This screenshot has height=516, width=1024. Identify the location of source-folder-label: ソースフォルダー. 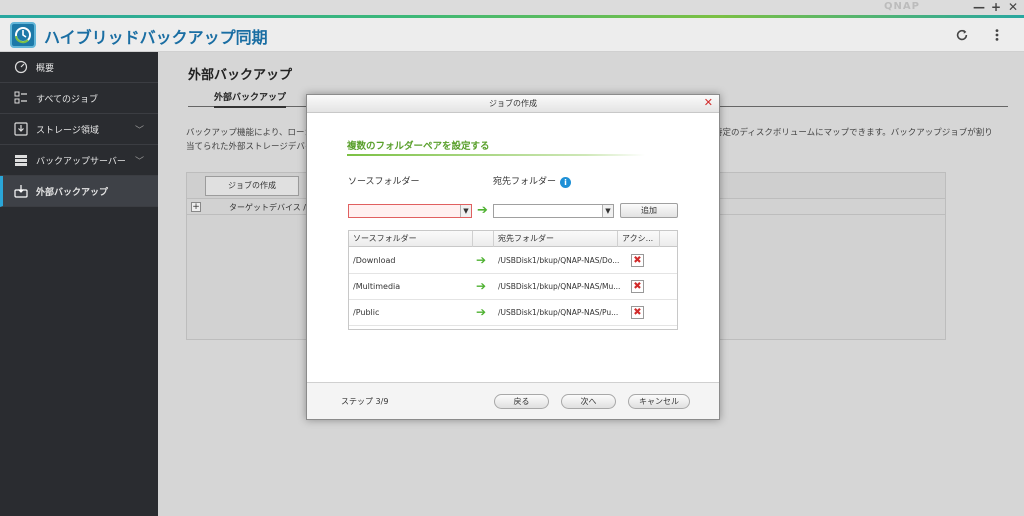
(384, 182).